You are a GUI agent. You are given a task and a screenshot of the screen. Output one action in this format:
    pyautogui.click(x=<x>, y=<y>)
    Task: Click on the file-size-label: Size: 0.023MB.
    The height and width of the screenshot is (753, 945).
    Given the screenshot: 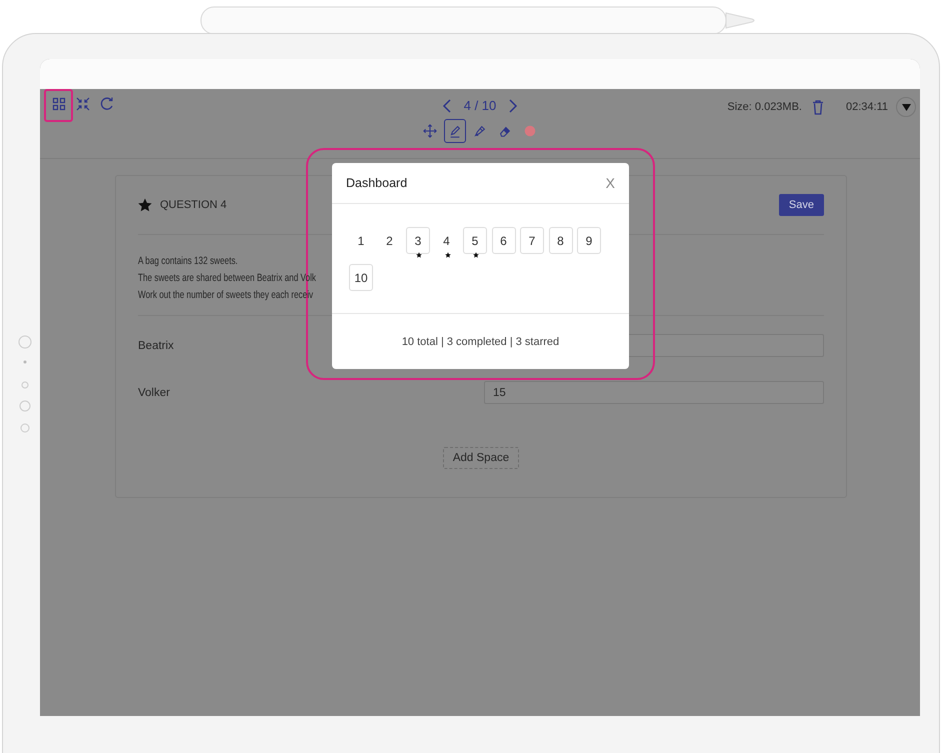 What is the action you would take?
    pyautogui.click(x=764, y=107)
    